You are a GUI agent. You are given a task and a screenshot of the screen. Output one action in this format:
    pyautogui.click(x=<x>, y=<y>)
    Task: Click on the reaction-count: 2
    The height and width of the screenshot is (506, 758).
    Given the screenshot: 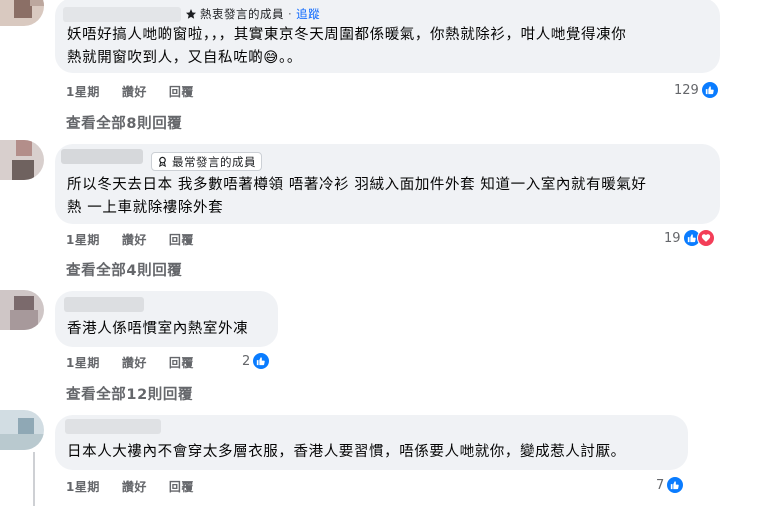 What is the action you would take?
    pyautogui.click(x=246, y=361)
    